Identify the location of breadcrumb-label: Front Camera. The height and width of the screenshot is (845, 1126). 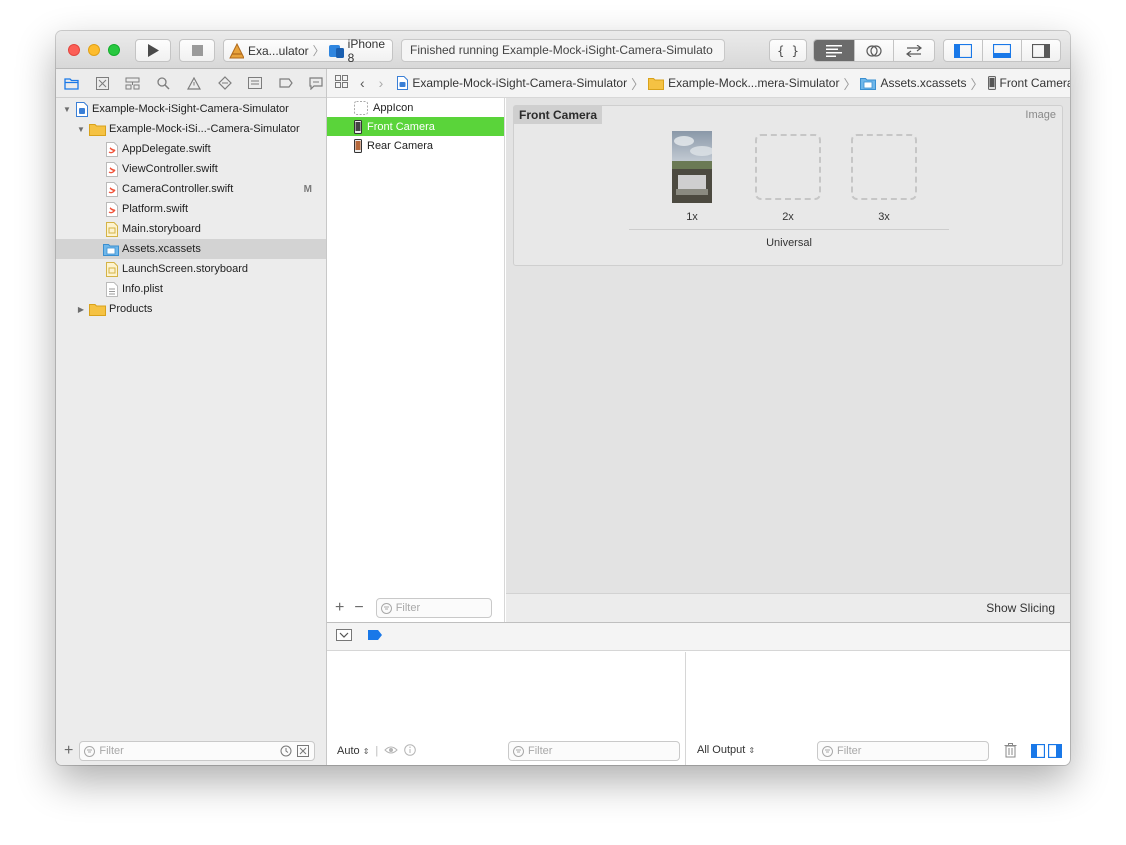
(1034, 83).